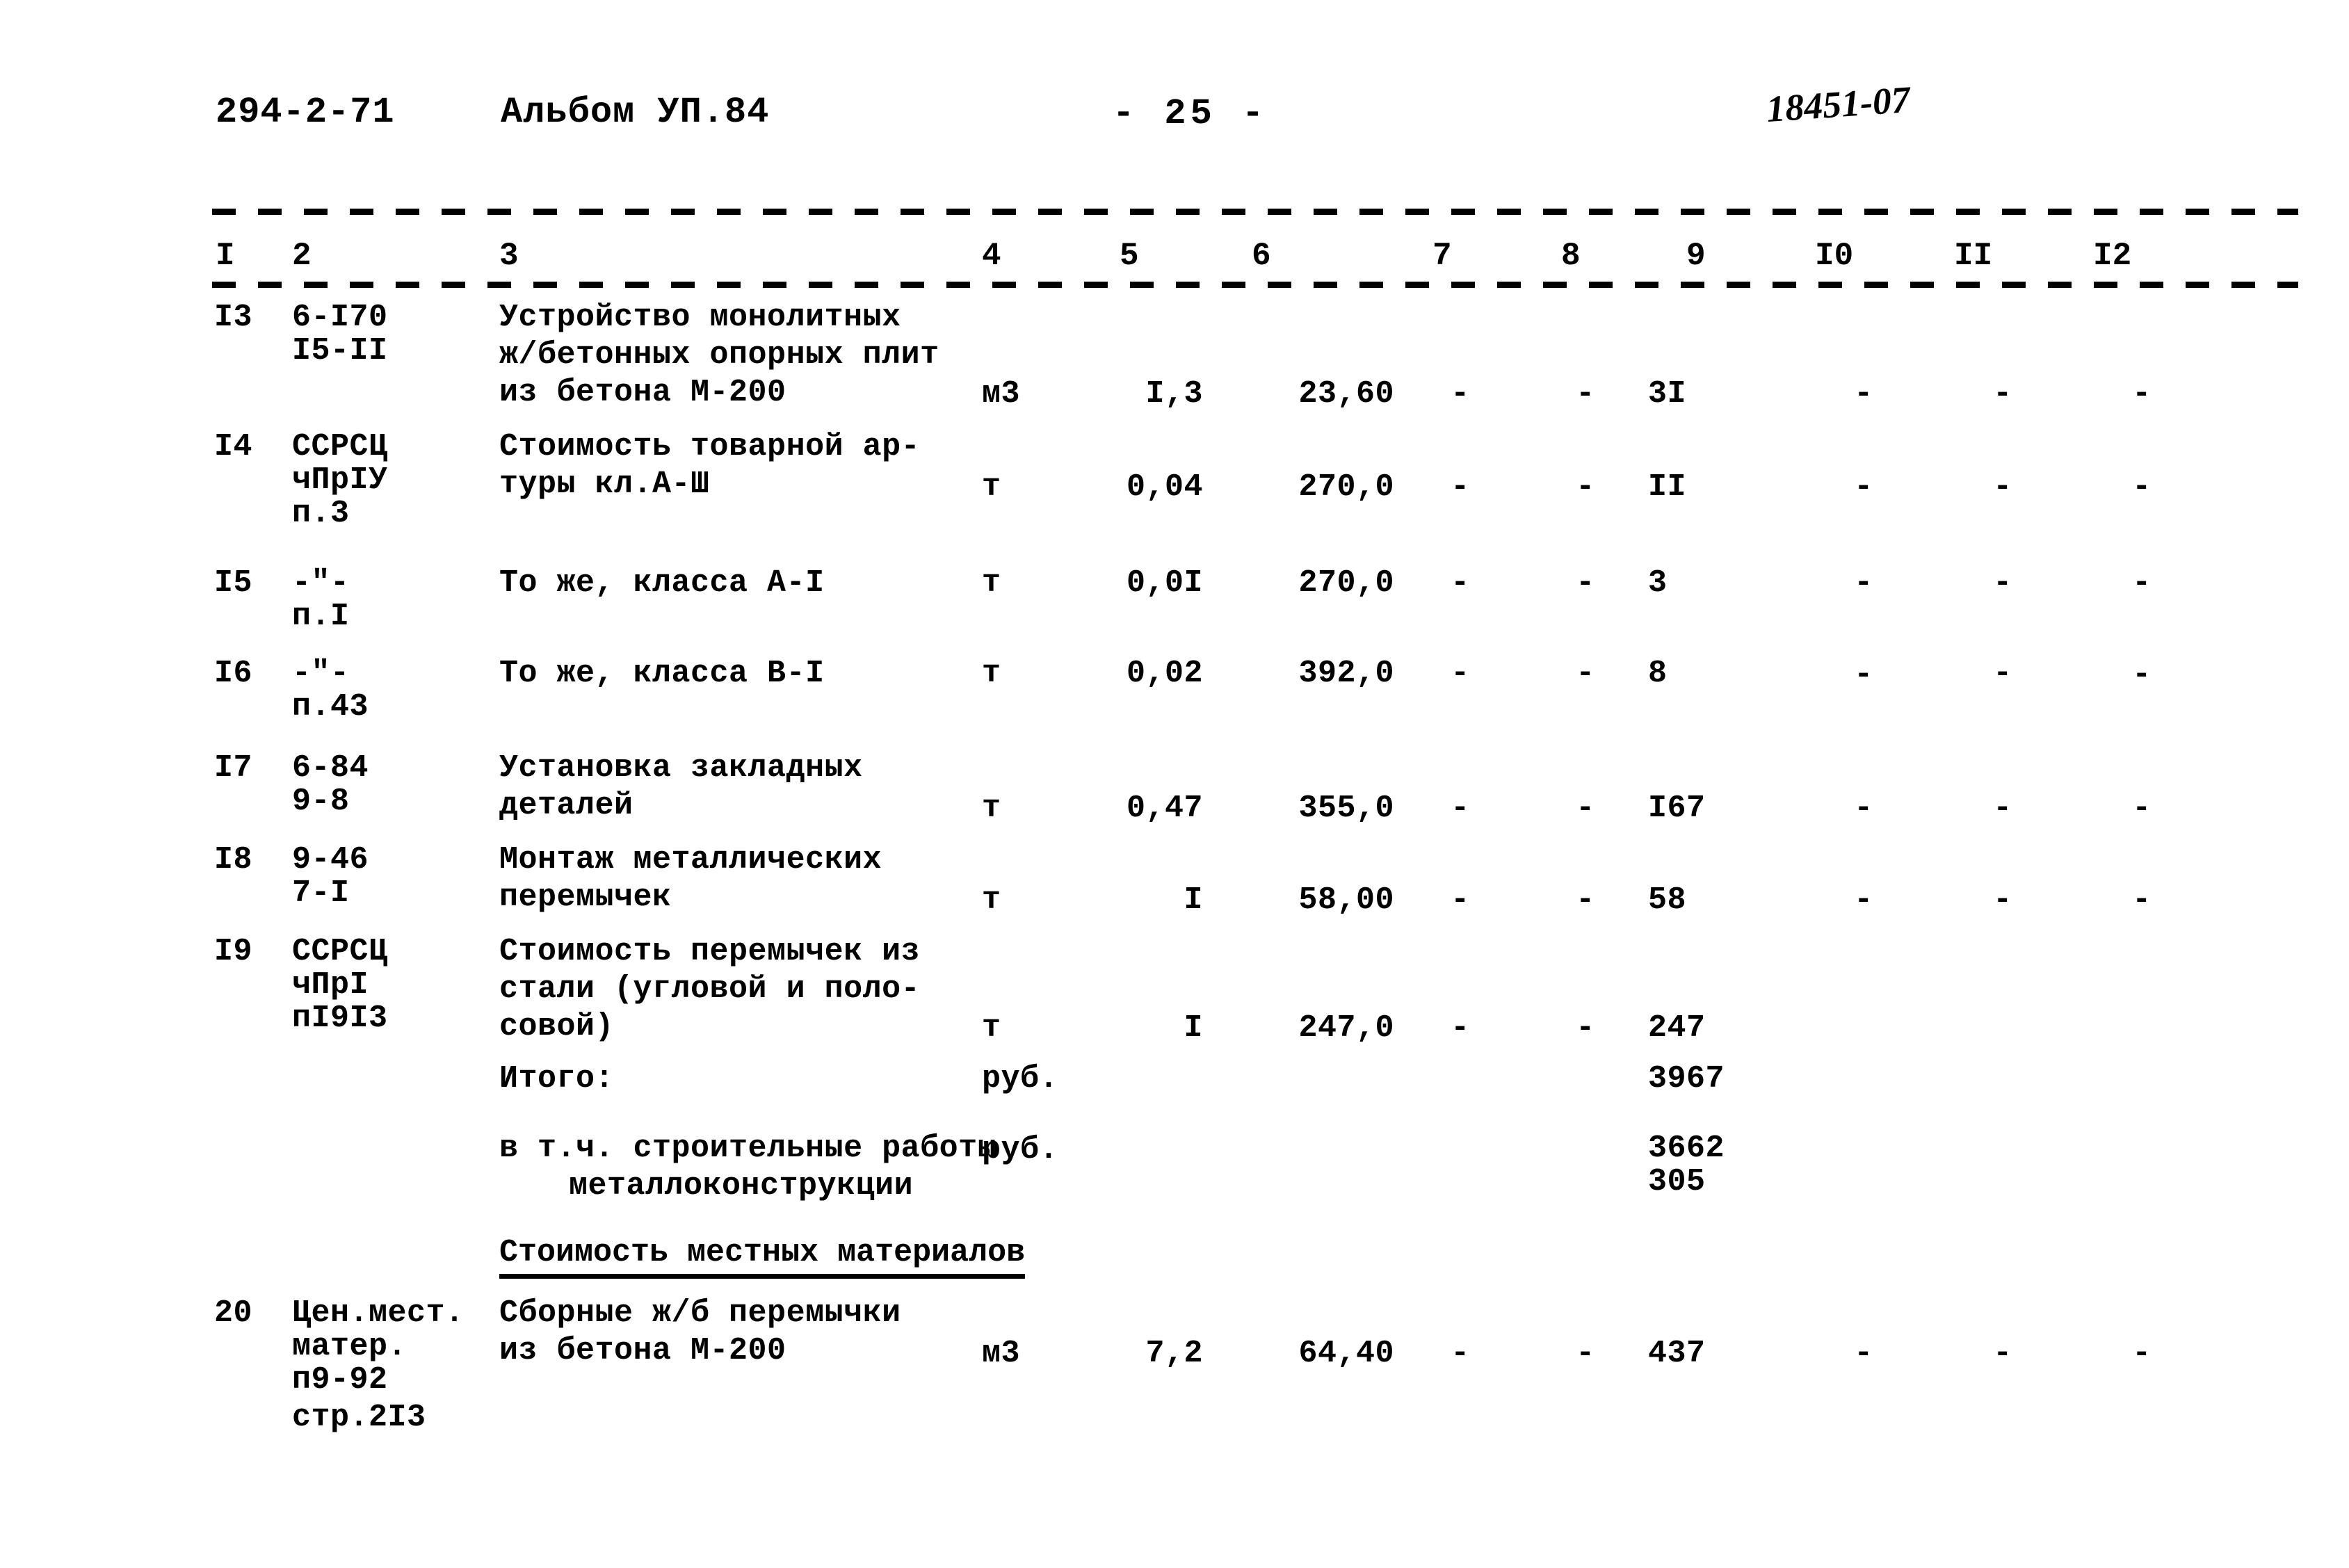  Describe the element at coordinates (1174, 1353) in the screenshot. I see `row-quantity: 7,2` at that location.